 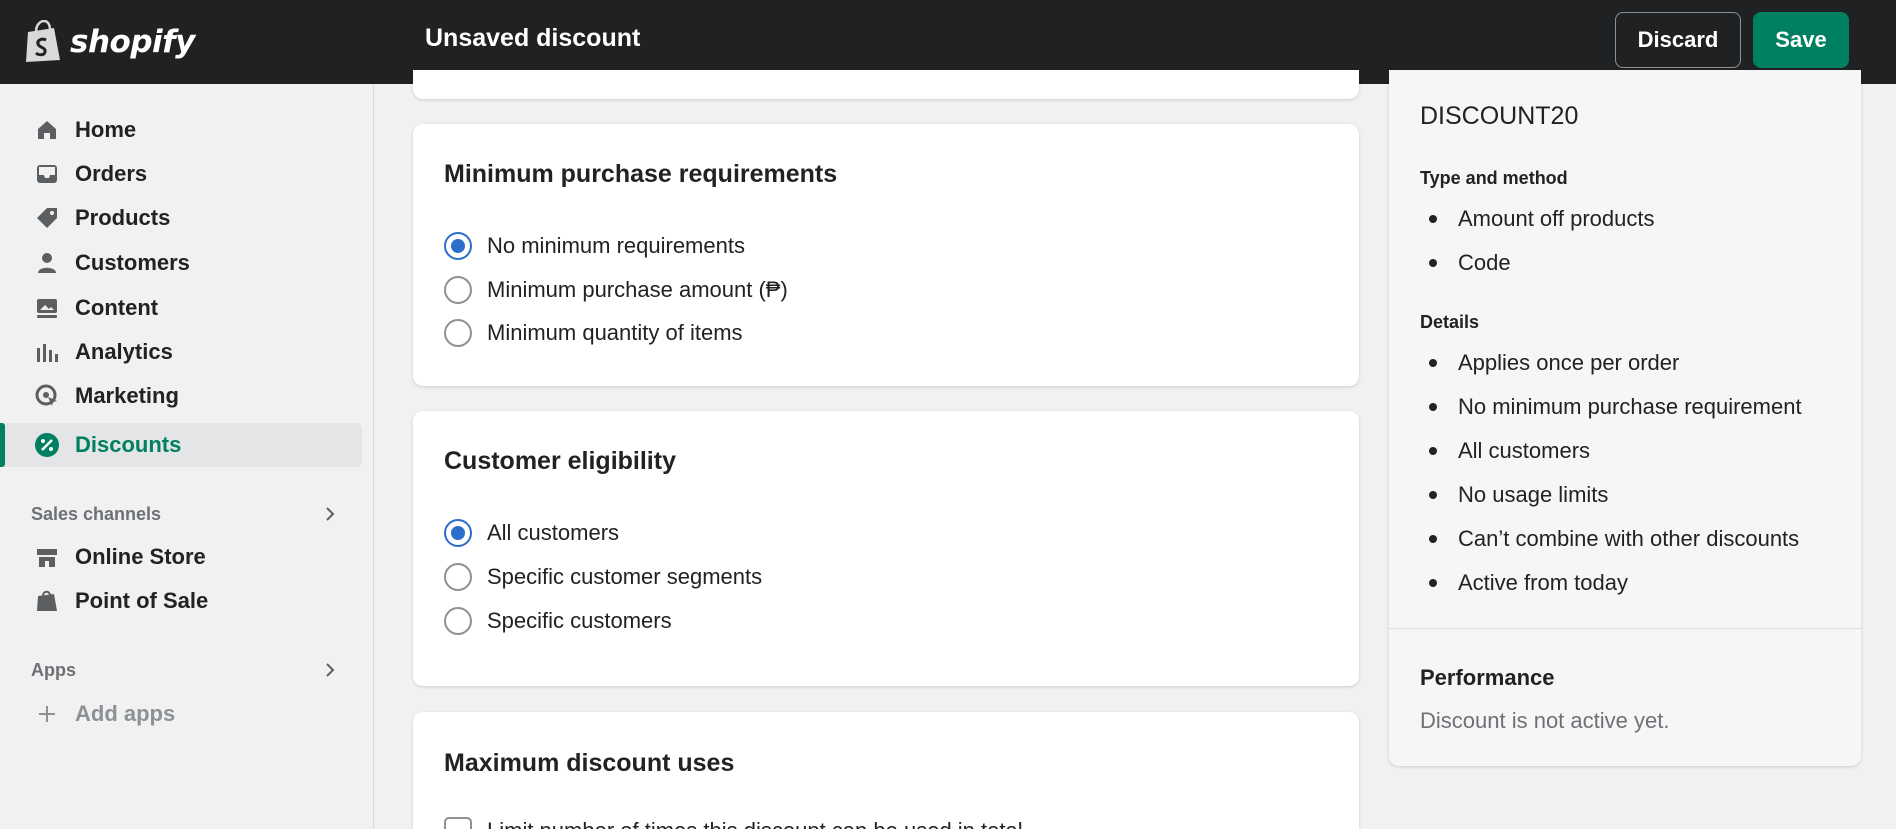 I want to click on person-icon, so click(x=47, y=263).